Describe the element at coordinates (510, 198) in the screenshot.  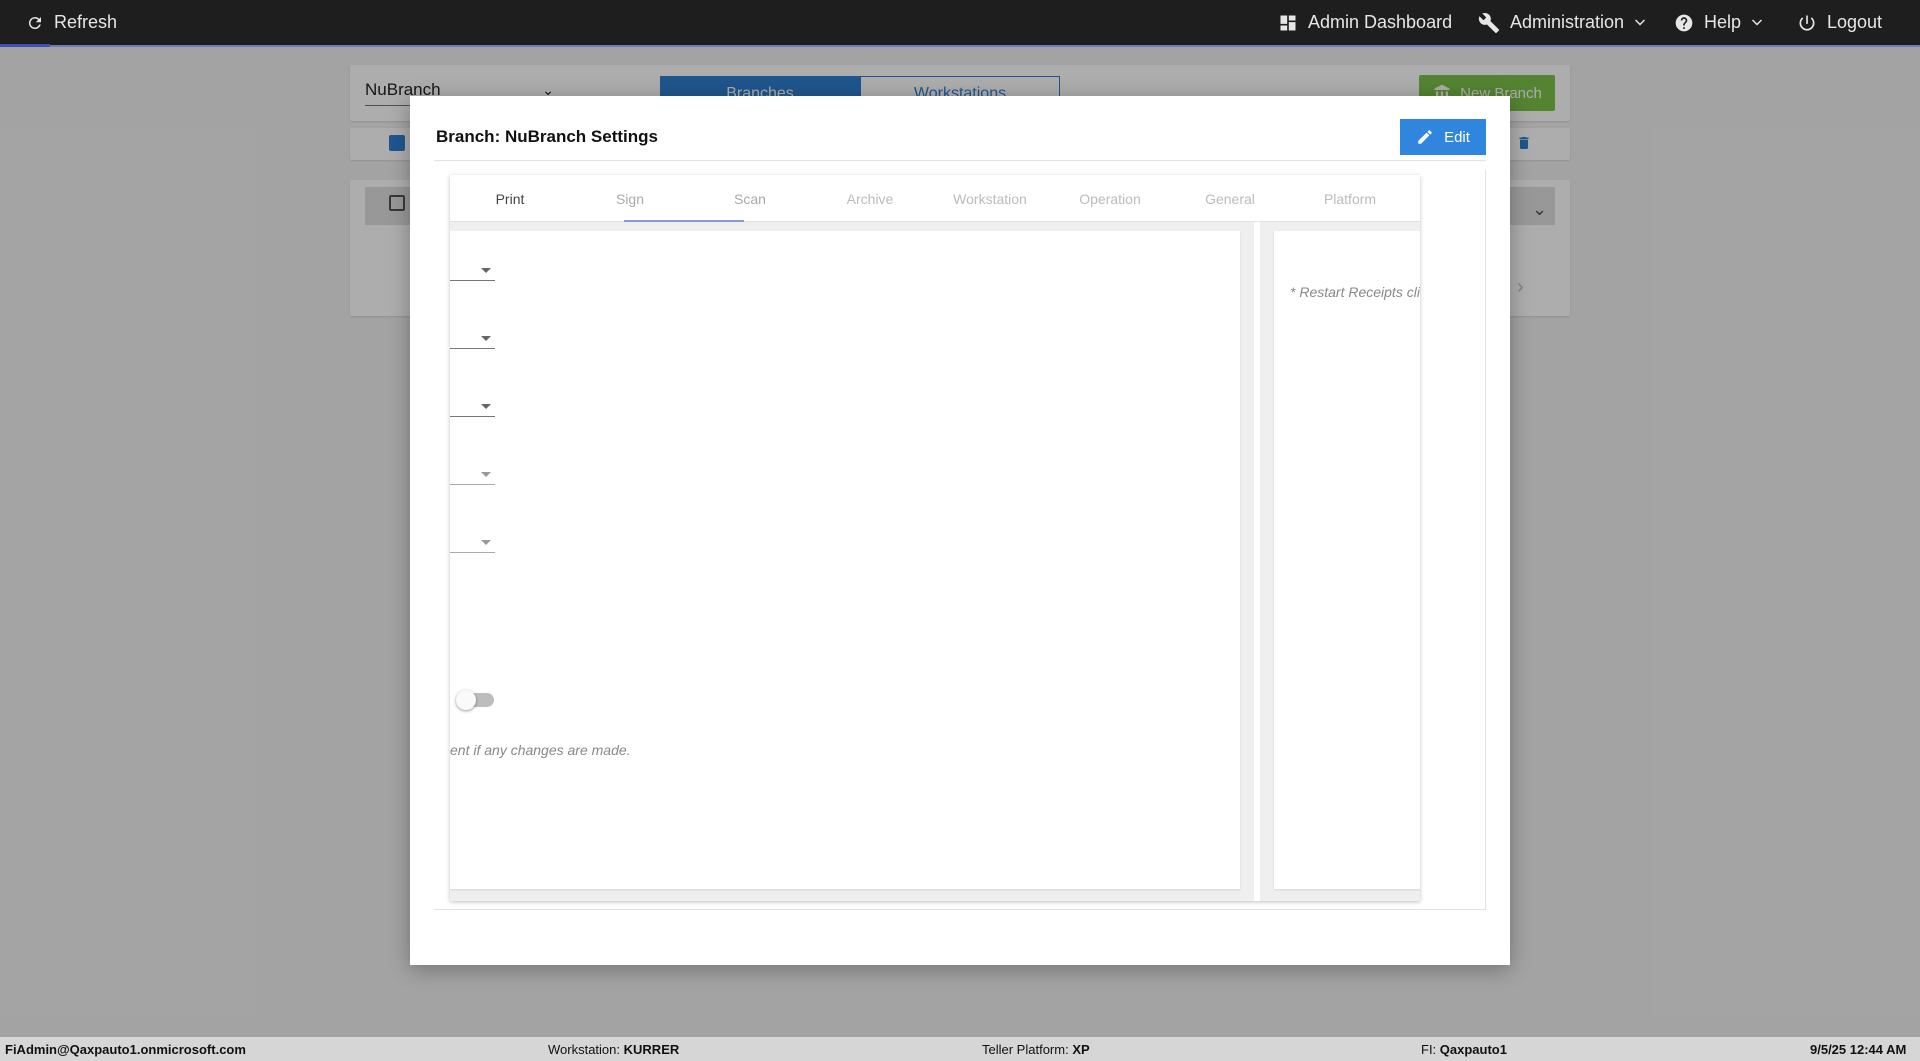
I see `tab-print: Print` at that location.